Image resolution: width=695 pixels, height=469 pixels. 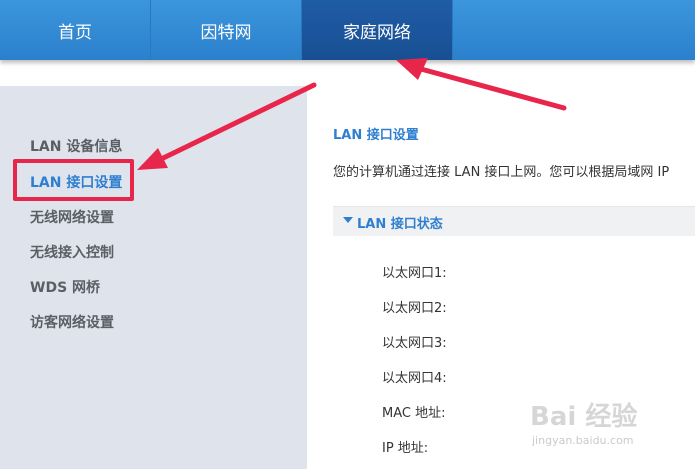 I want to click on top-nav: 首页 因特网 家庭网络, so click(x=347, y=30).